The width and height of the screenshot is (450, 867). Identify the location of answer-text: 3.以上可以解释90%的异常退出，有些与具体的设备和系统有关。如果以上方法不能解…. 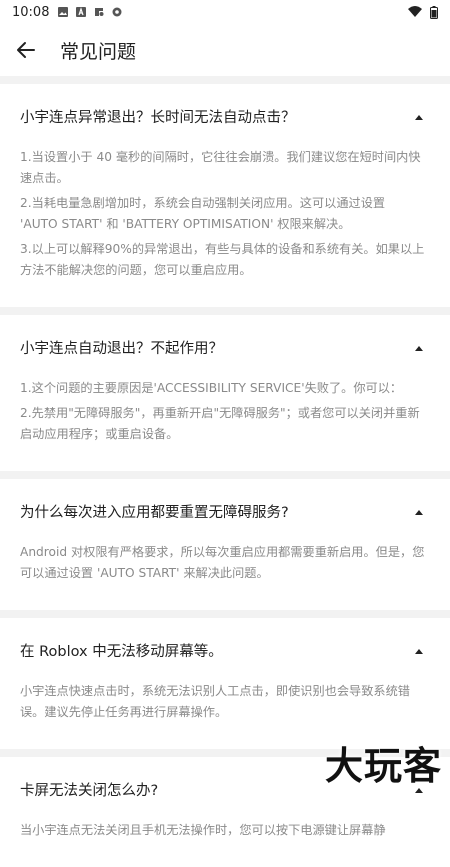
(222, 259).